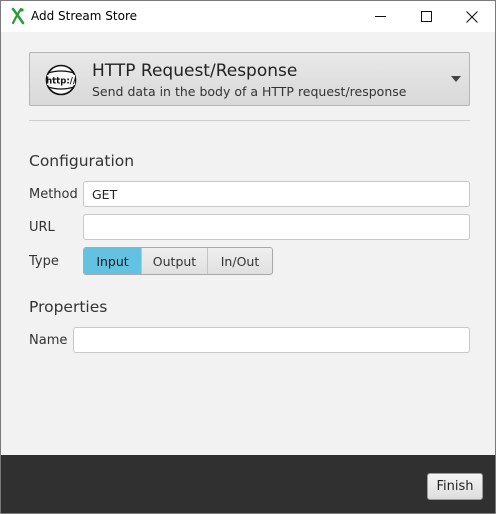 This screenshot has width=496, height=514. I want to click on minimize-button, so click(380, 16).